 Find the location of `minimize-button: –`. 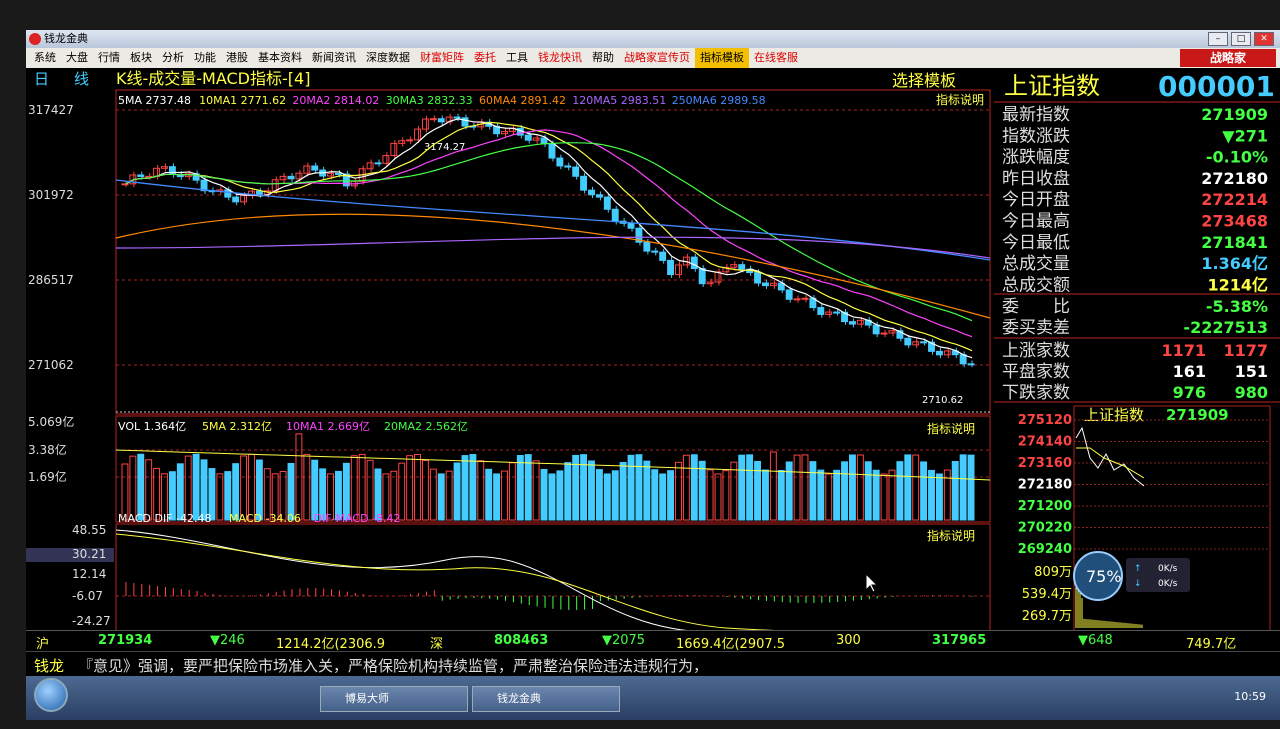

minimize-button: – is located at coordinates (1218, 39).